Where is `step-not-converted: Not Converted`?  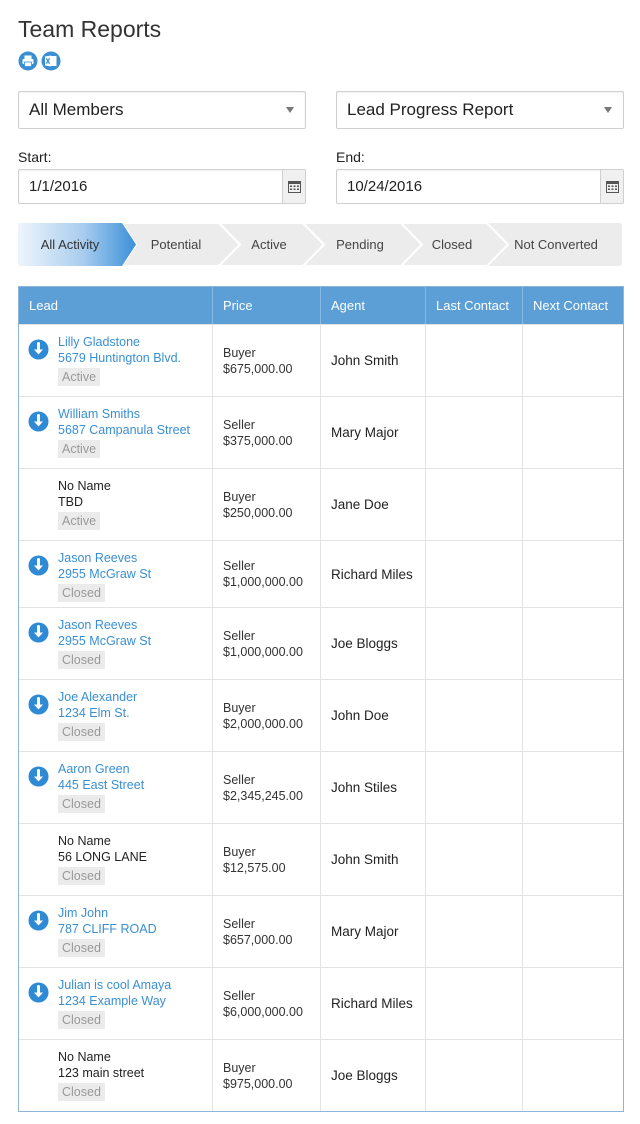 step-not-converted: Not Converted is located at coordinates (556, 244).